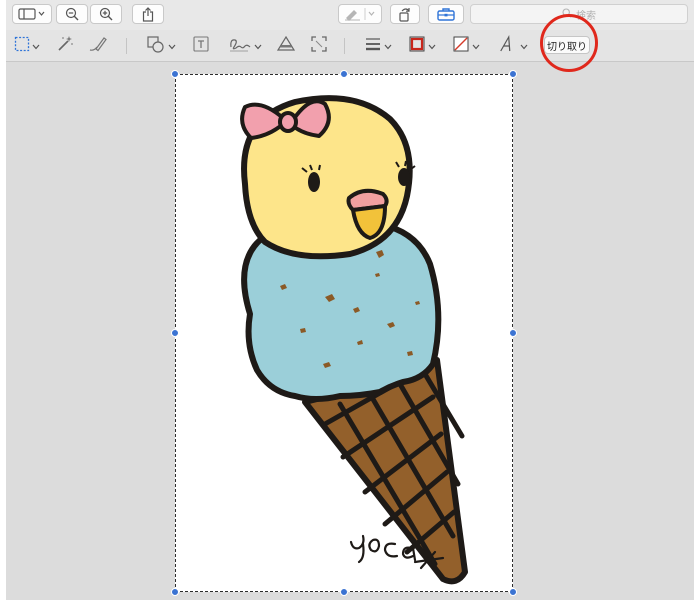  I want to click on adjust-size-icon, so click(319, 46).